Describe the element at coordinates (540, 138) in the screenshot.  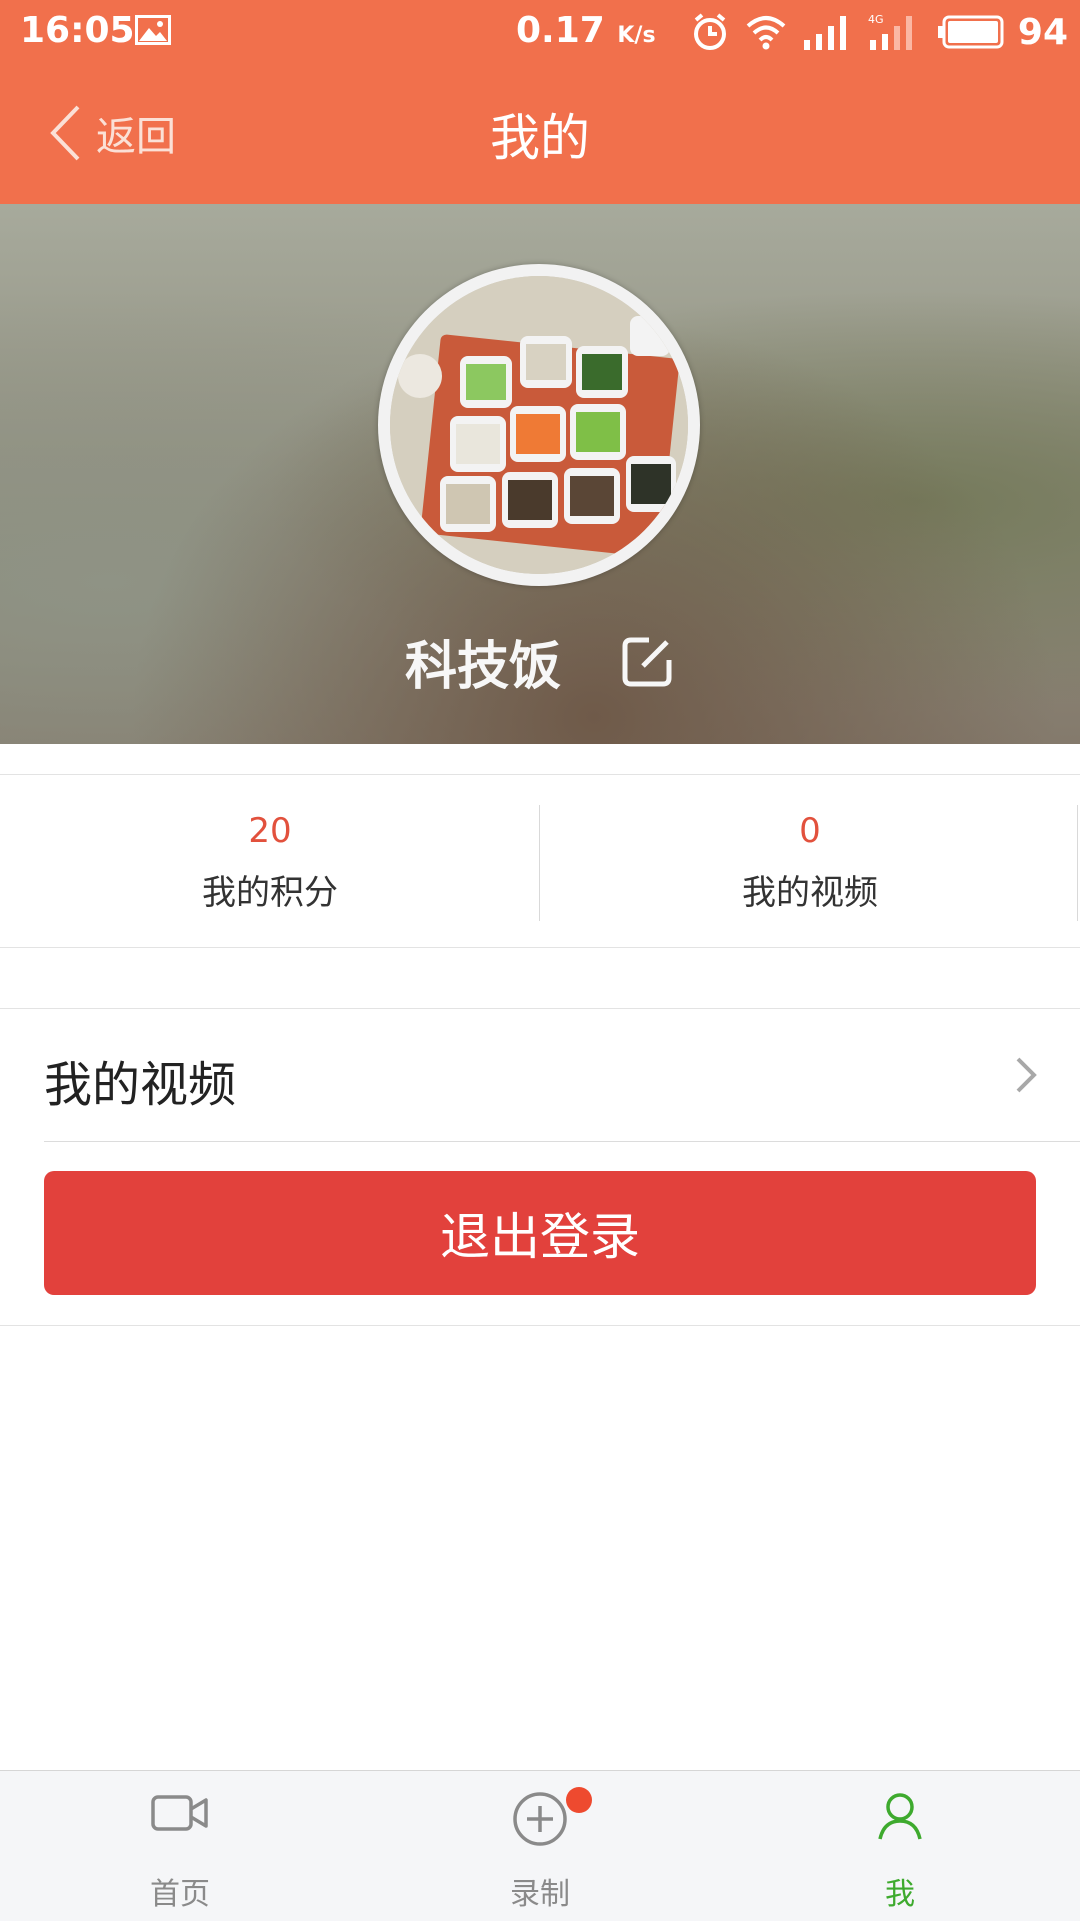
I see `page-title: 我的` at that location.